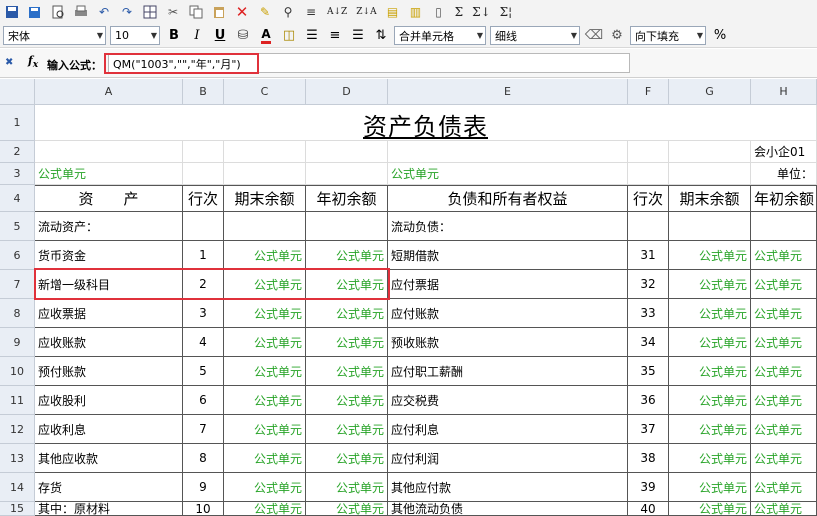  Describe the element at coordinates (219, 12) in the screenshot. I see `paste-icon` at that location.